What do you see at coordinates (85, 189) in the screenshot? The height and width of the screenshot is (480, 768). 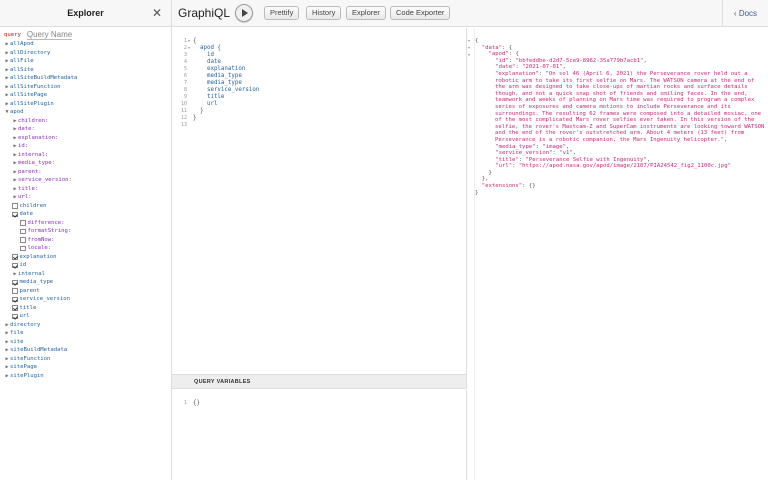 I see `tree-item: ▶ title:` at bounding box center [85, 189].